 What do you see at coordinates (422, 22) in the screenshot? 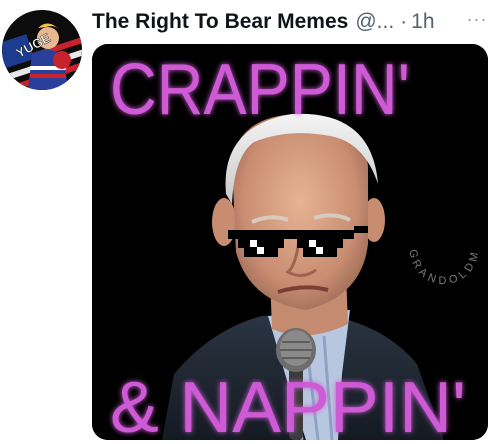
I see `timestamp: 1h` at bounding box center [422, 22].